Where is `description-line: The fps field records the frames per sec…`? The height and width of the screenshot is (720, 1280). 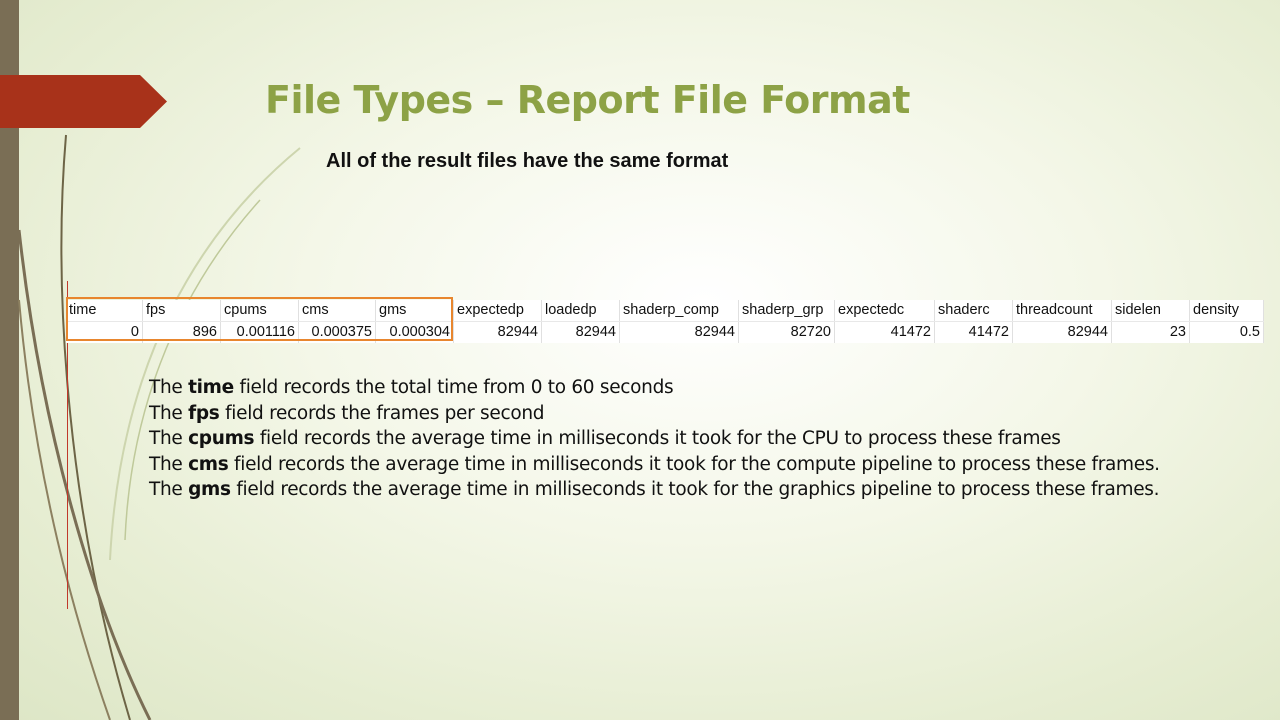
description-line: The fps field records the frames per sec… is located at coordinates (347, 413).